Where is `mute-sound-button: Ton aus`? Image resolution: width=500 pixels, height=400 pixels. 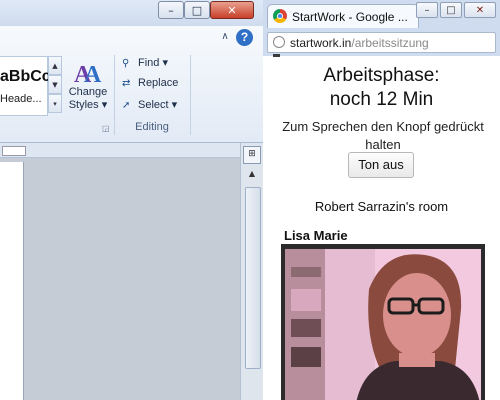
mute-sound-button: Ton aus is located at coordinates (381, 165).